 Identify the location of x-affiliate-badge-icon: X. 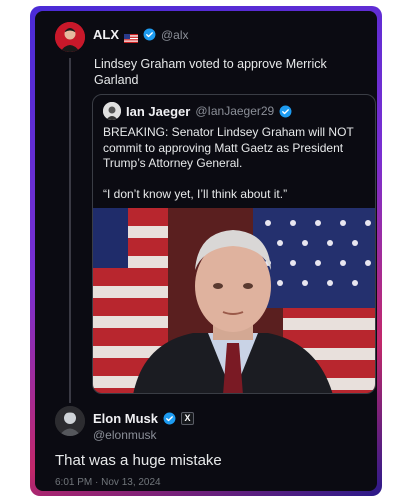
(188, 418).